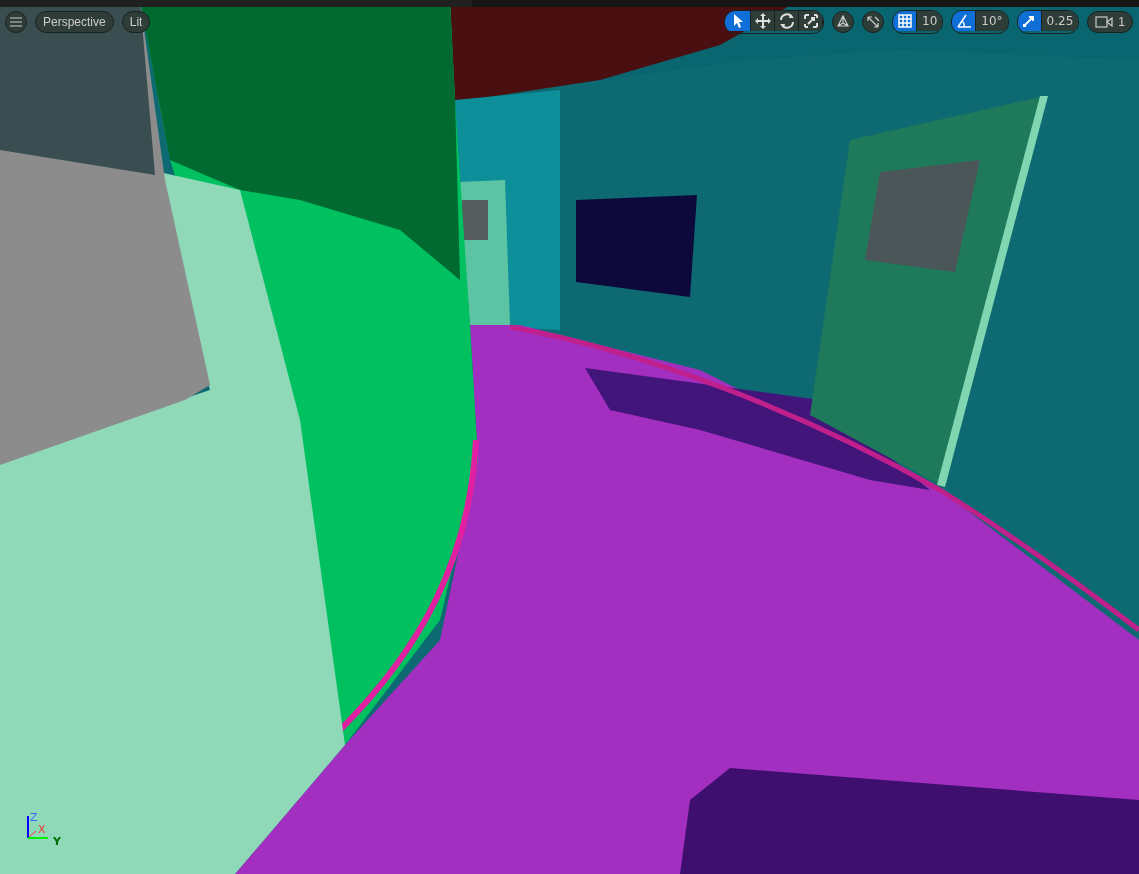 The height and width of the screenshot is (874, 1139). I want to click on rotate-tool-button, so click(787, 21).